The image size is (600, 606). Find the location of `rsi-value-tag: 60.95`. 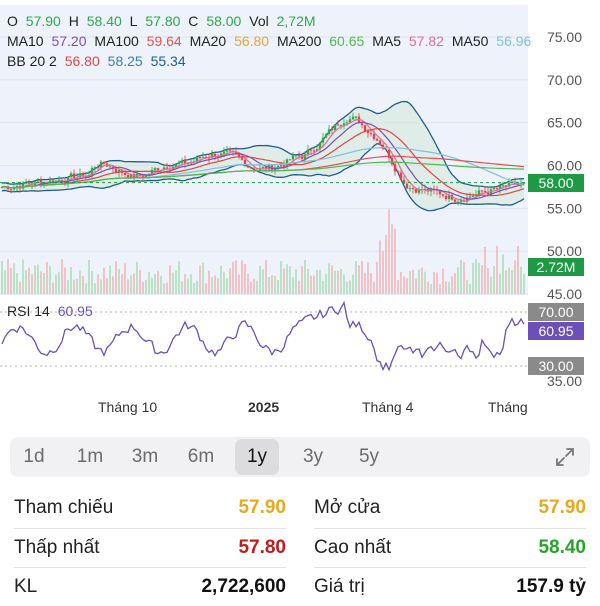

rsi-value-tag: 60.95 is located at coordinates (555, 331).